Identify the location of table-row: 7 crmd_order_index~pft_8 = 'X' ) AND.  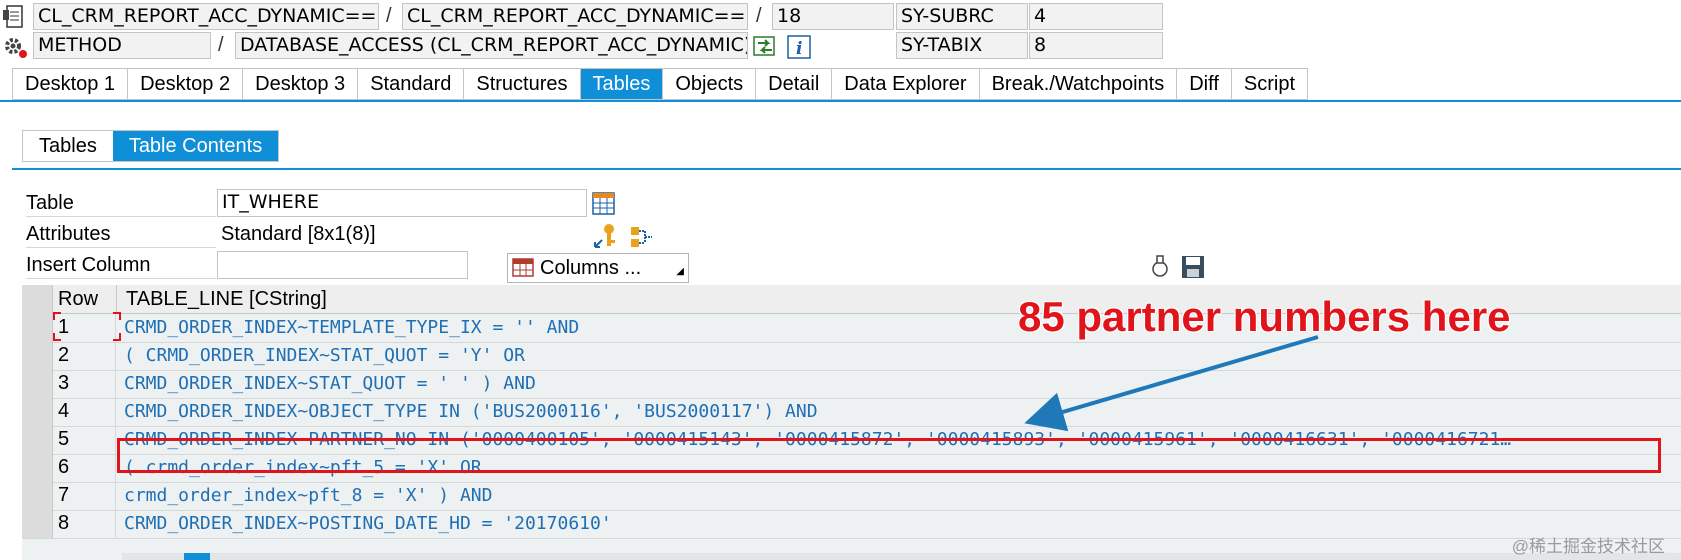
(851, 496).